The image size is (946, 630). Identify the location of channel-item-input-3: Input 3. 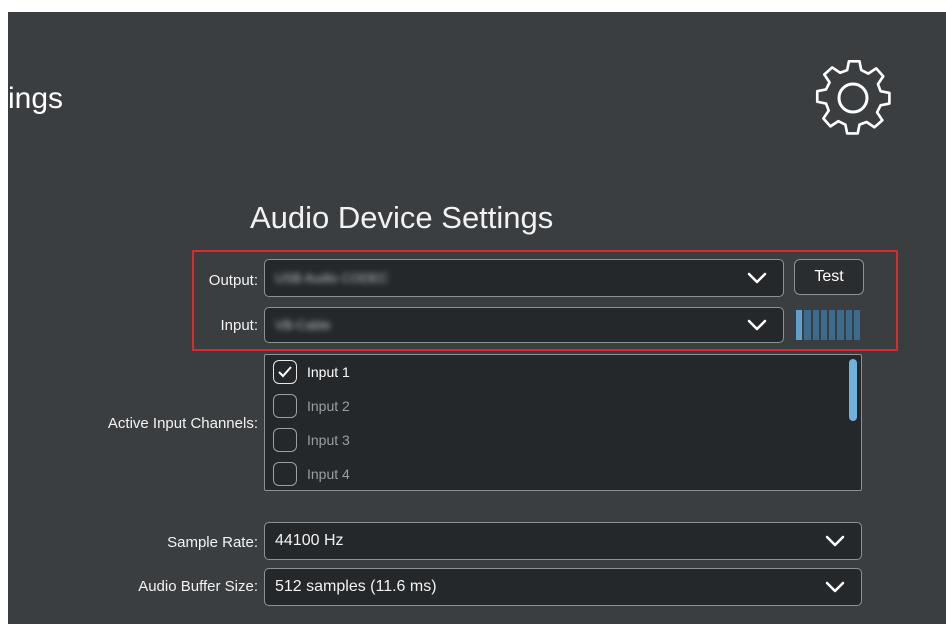
(311, 440).